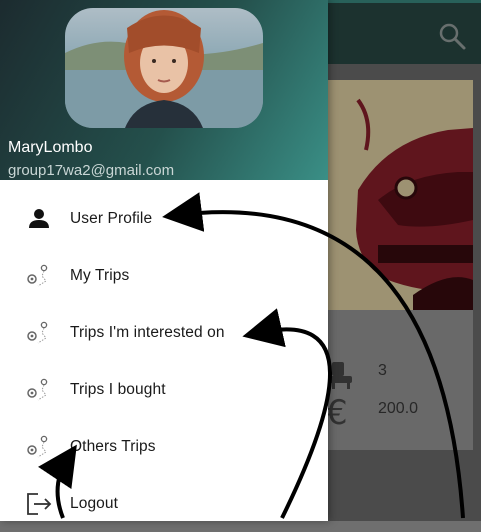 The width and height of the screenshot is (481, 532). I want to click on menu-item-trips-interested: Trips I'm interested on, so click(164, 332).